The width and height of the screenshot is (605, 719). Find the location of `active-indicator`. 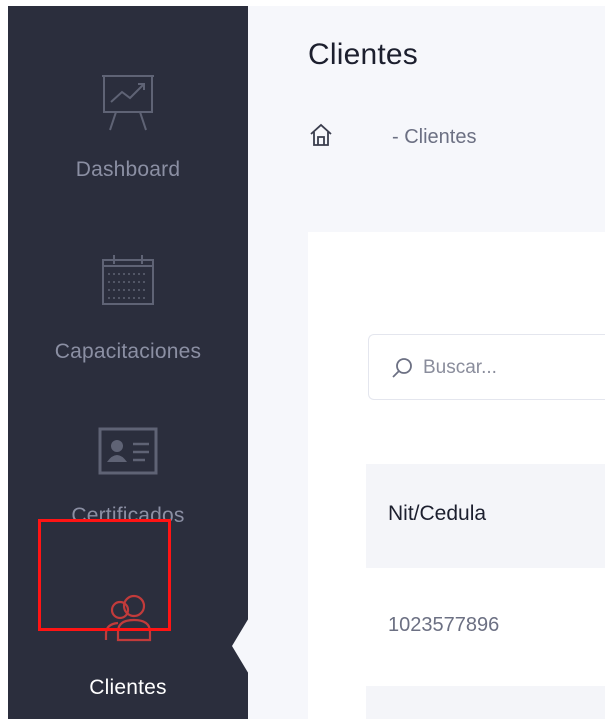

active-indicator is located at coordinates (240, 646).